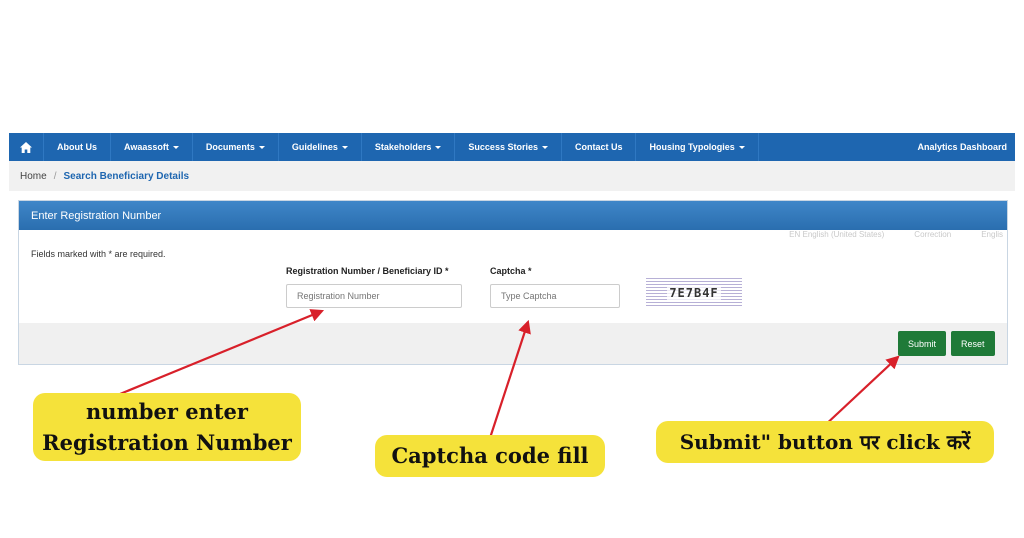 The image size is (1024, 538). What do you see at coordinates (167, 442) in the screenshot?
I see `callout-registration-line2: Registration Number` at bounding box center [167, 442].